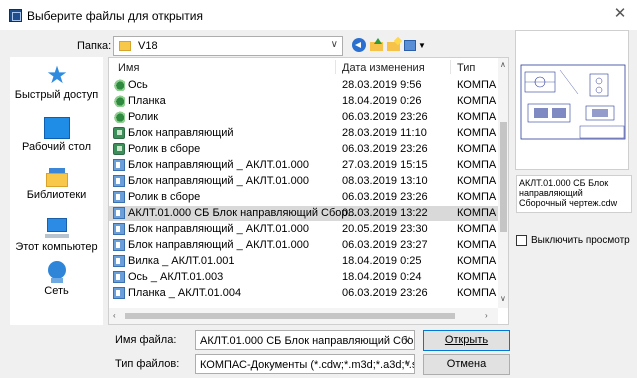  I want to click on place-network: Сеть, so click(56, 285).